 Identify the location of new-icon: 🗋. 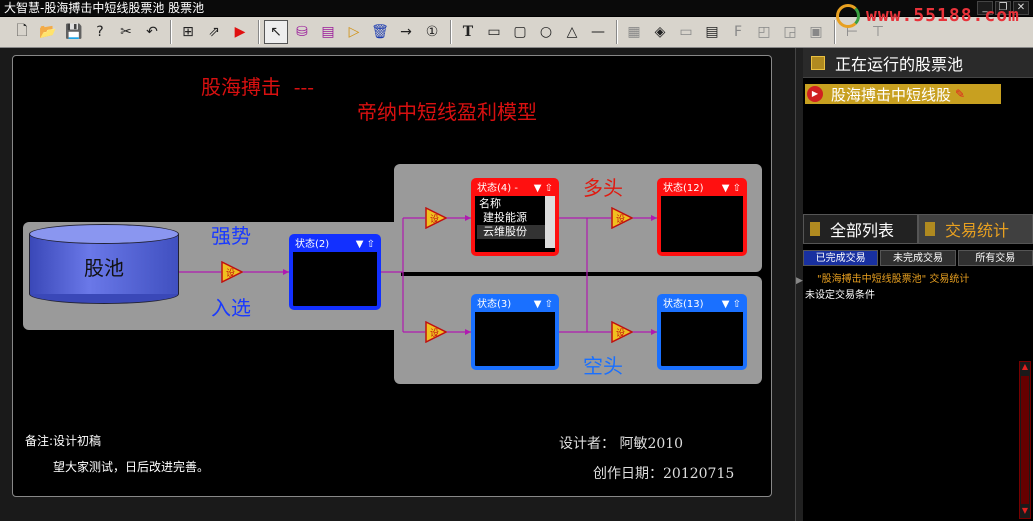
(22, 32).